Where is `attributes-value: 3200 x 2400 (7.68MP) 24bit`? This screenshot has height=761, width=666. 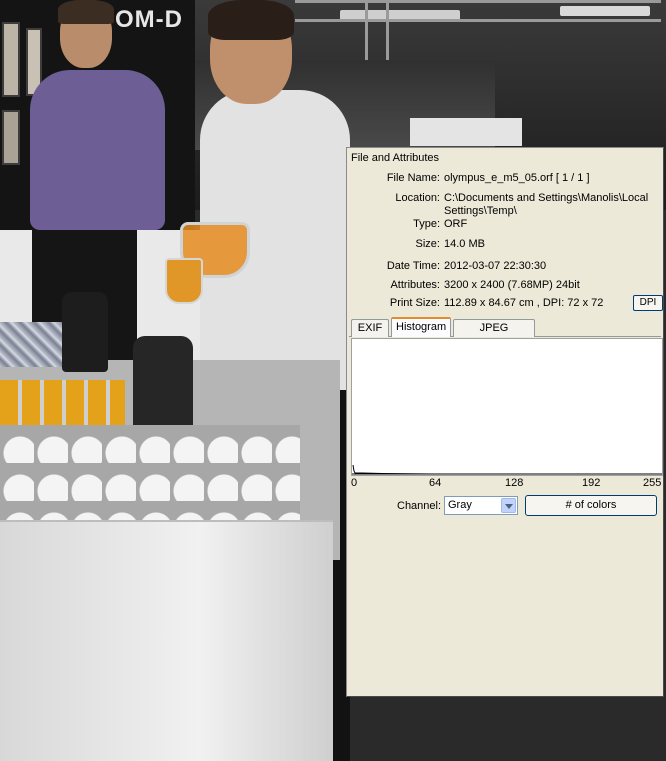
attributes-value: 3200 x 2400 (7.68MP) 24bit is located at coordinates (512, 285).